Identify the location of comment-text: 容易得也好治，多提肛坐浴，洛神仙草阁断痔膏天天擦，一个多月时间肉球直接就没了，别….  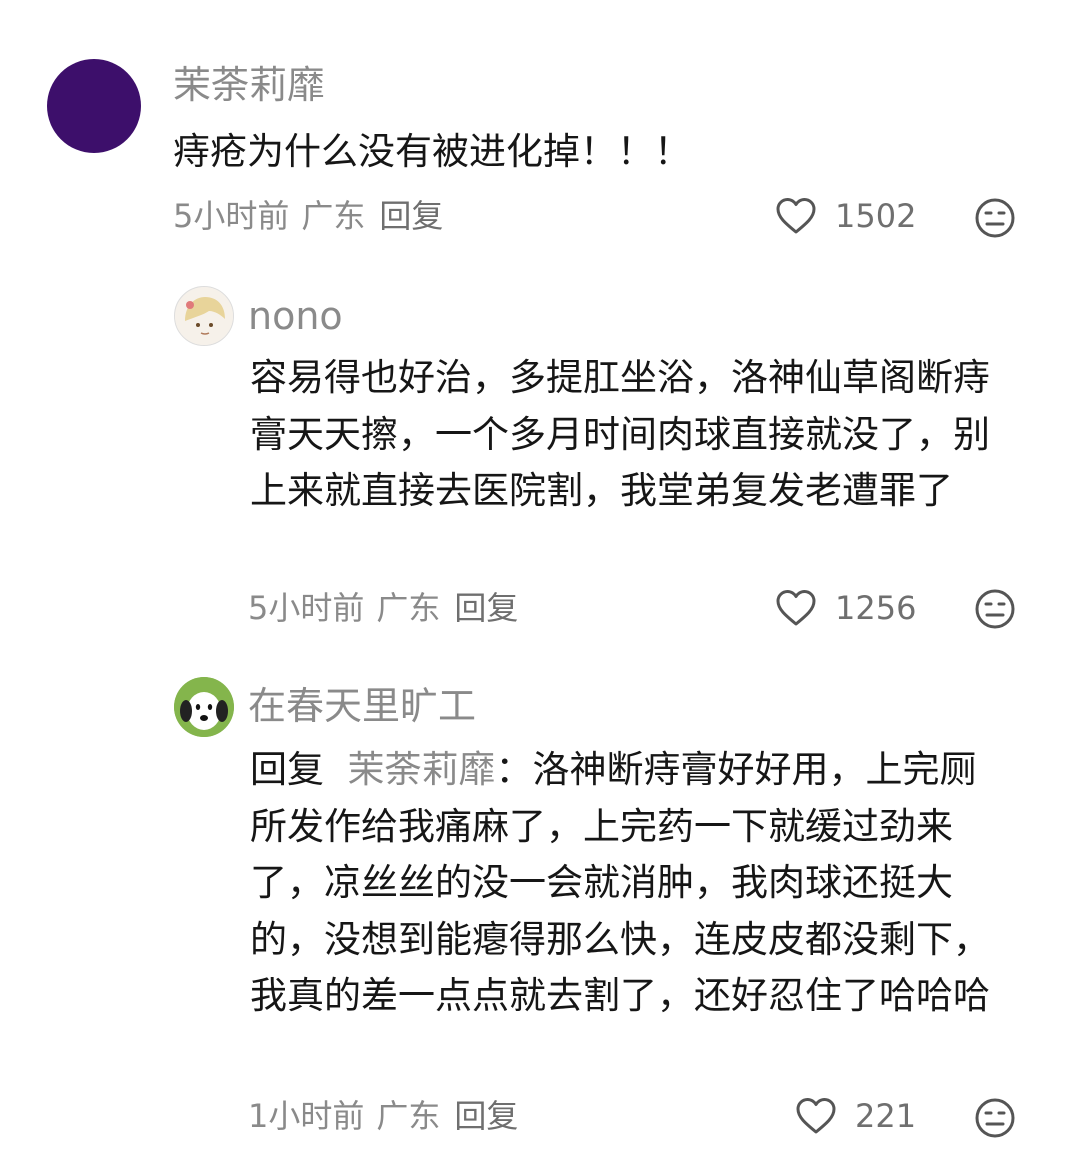
(620, 434).